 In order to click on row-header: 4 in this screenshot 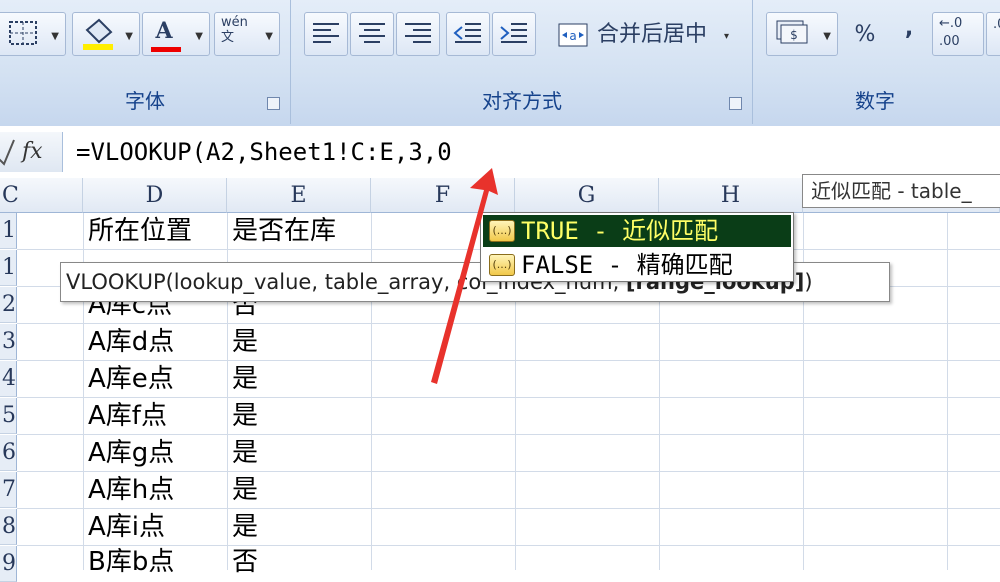, I will do `click(8, 379)`.